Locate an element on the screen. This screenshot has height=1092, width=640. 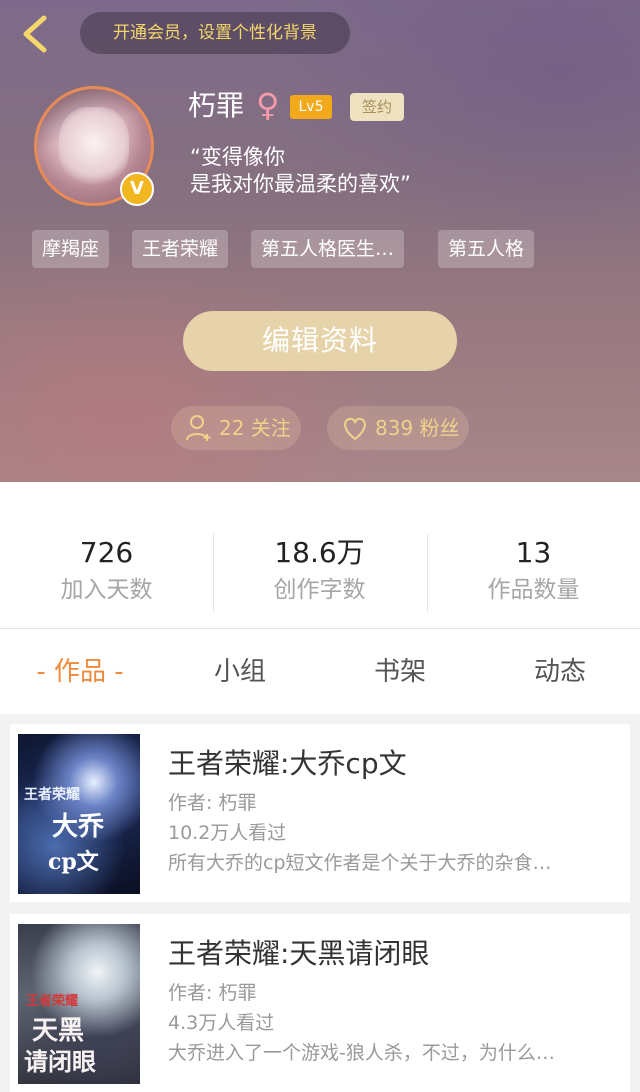
female-icon: ♀ is located at coordinates (268, 105).